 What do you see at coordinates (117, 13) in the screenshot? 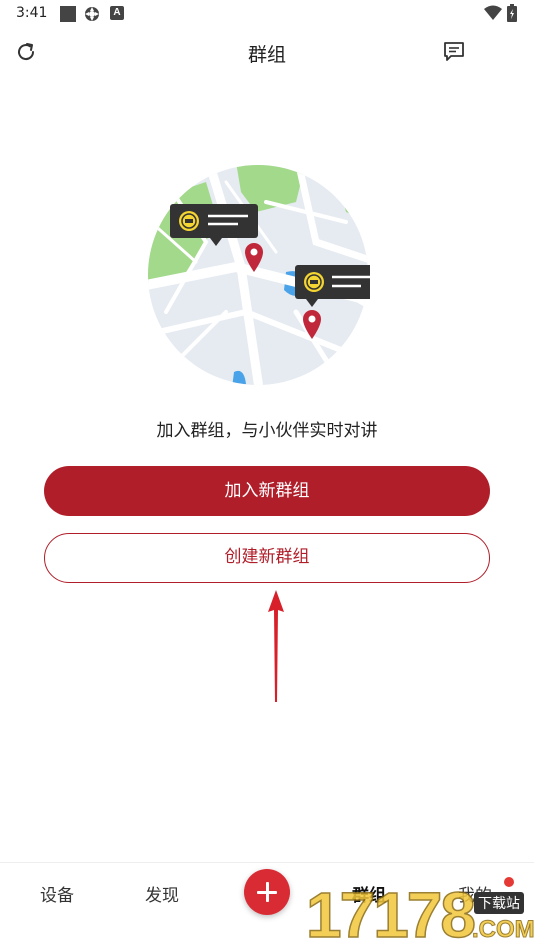
I see `a-icon: A` at bounding box center [117, 13].